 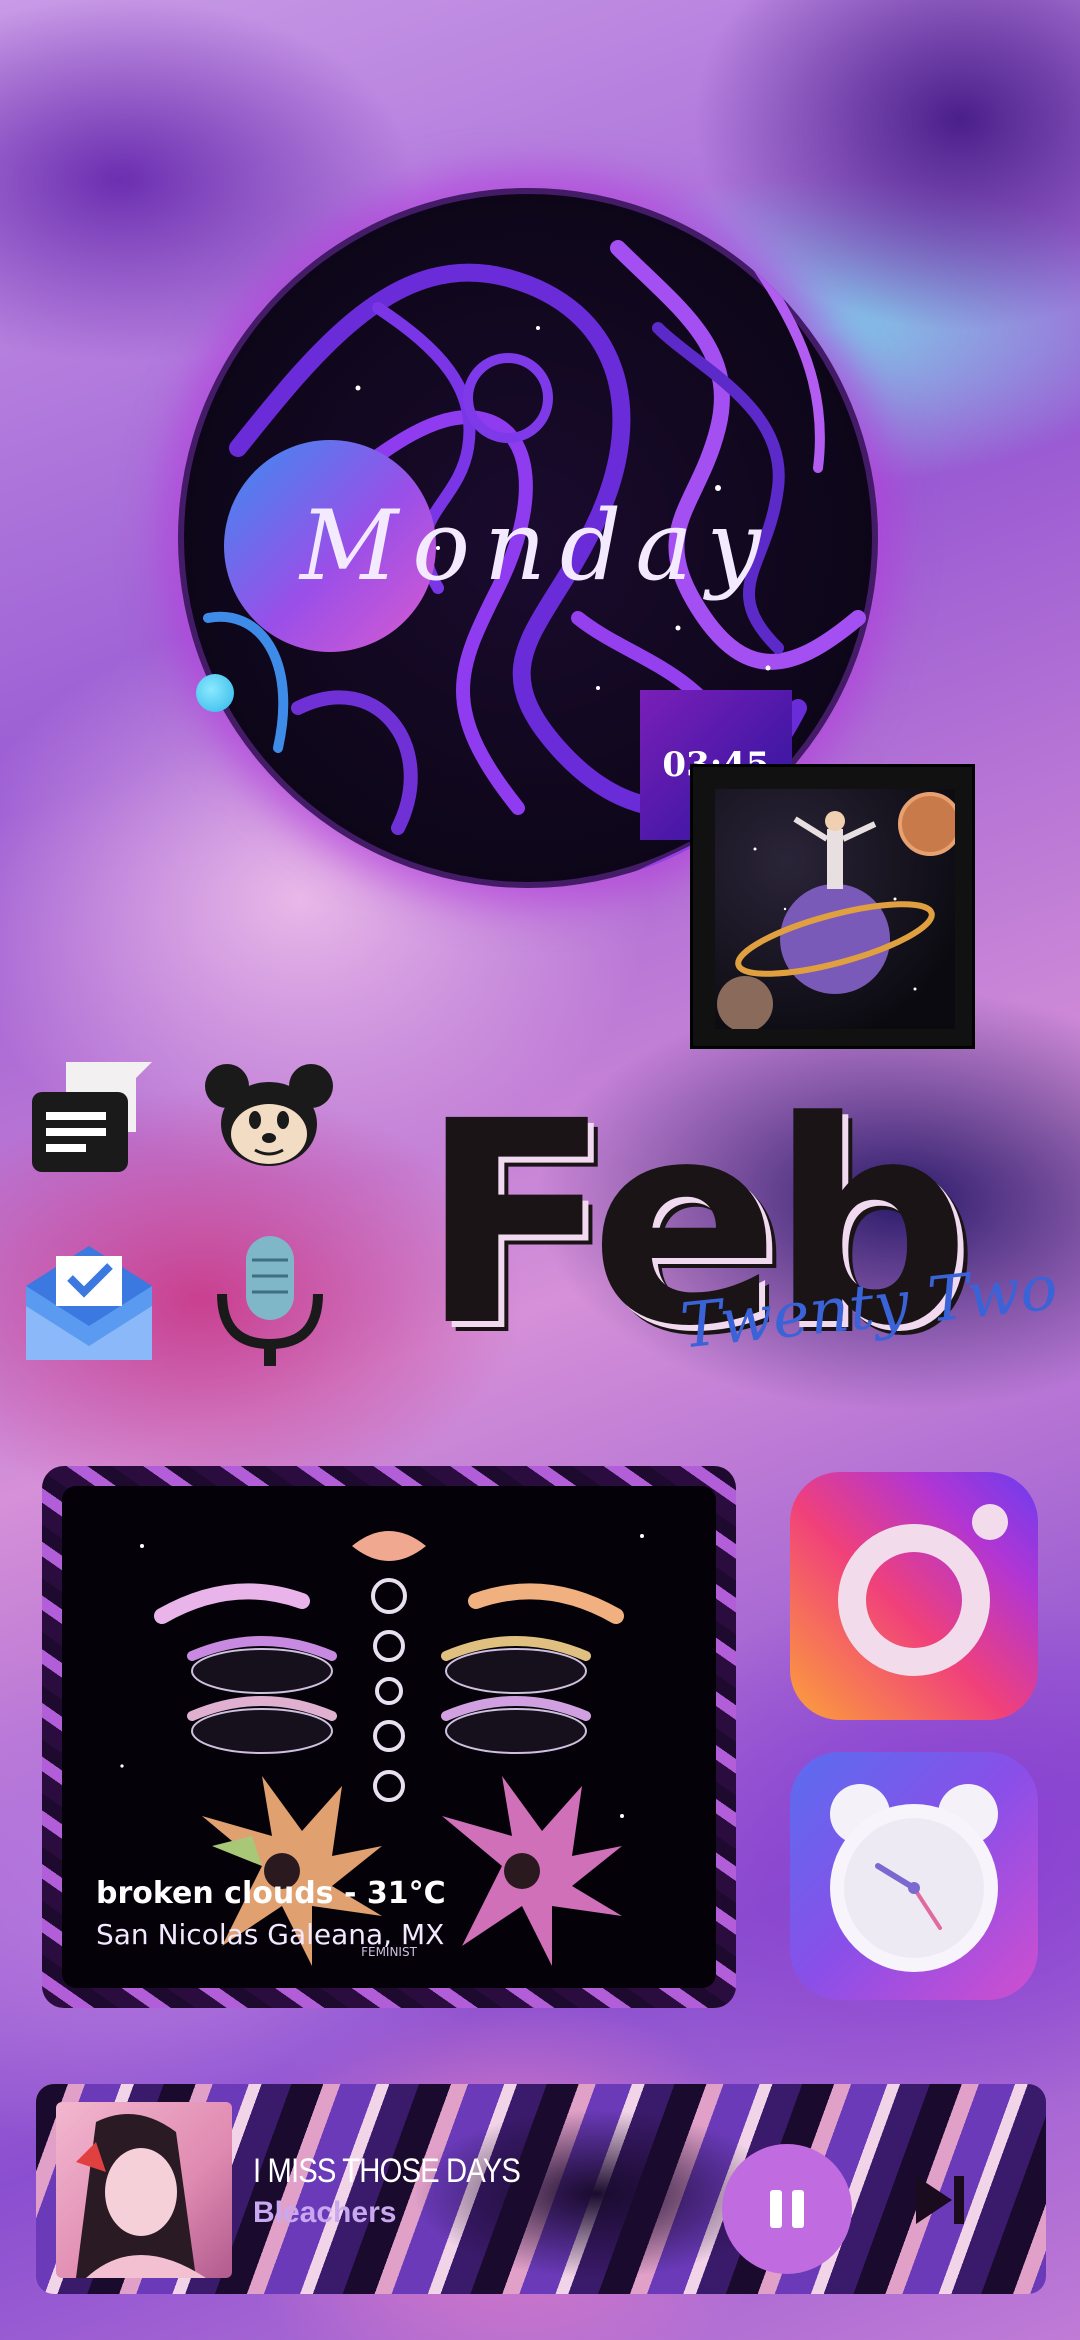 What do you see at coordinates (144, 2190) in the screenshot?
I see `album-art` at bounding box center [144, 2190].